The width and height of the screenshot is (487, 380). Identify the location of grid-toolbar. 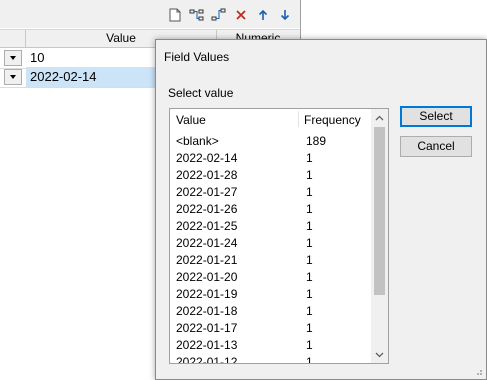
(150, 14).